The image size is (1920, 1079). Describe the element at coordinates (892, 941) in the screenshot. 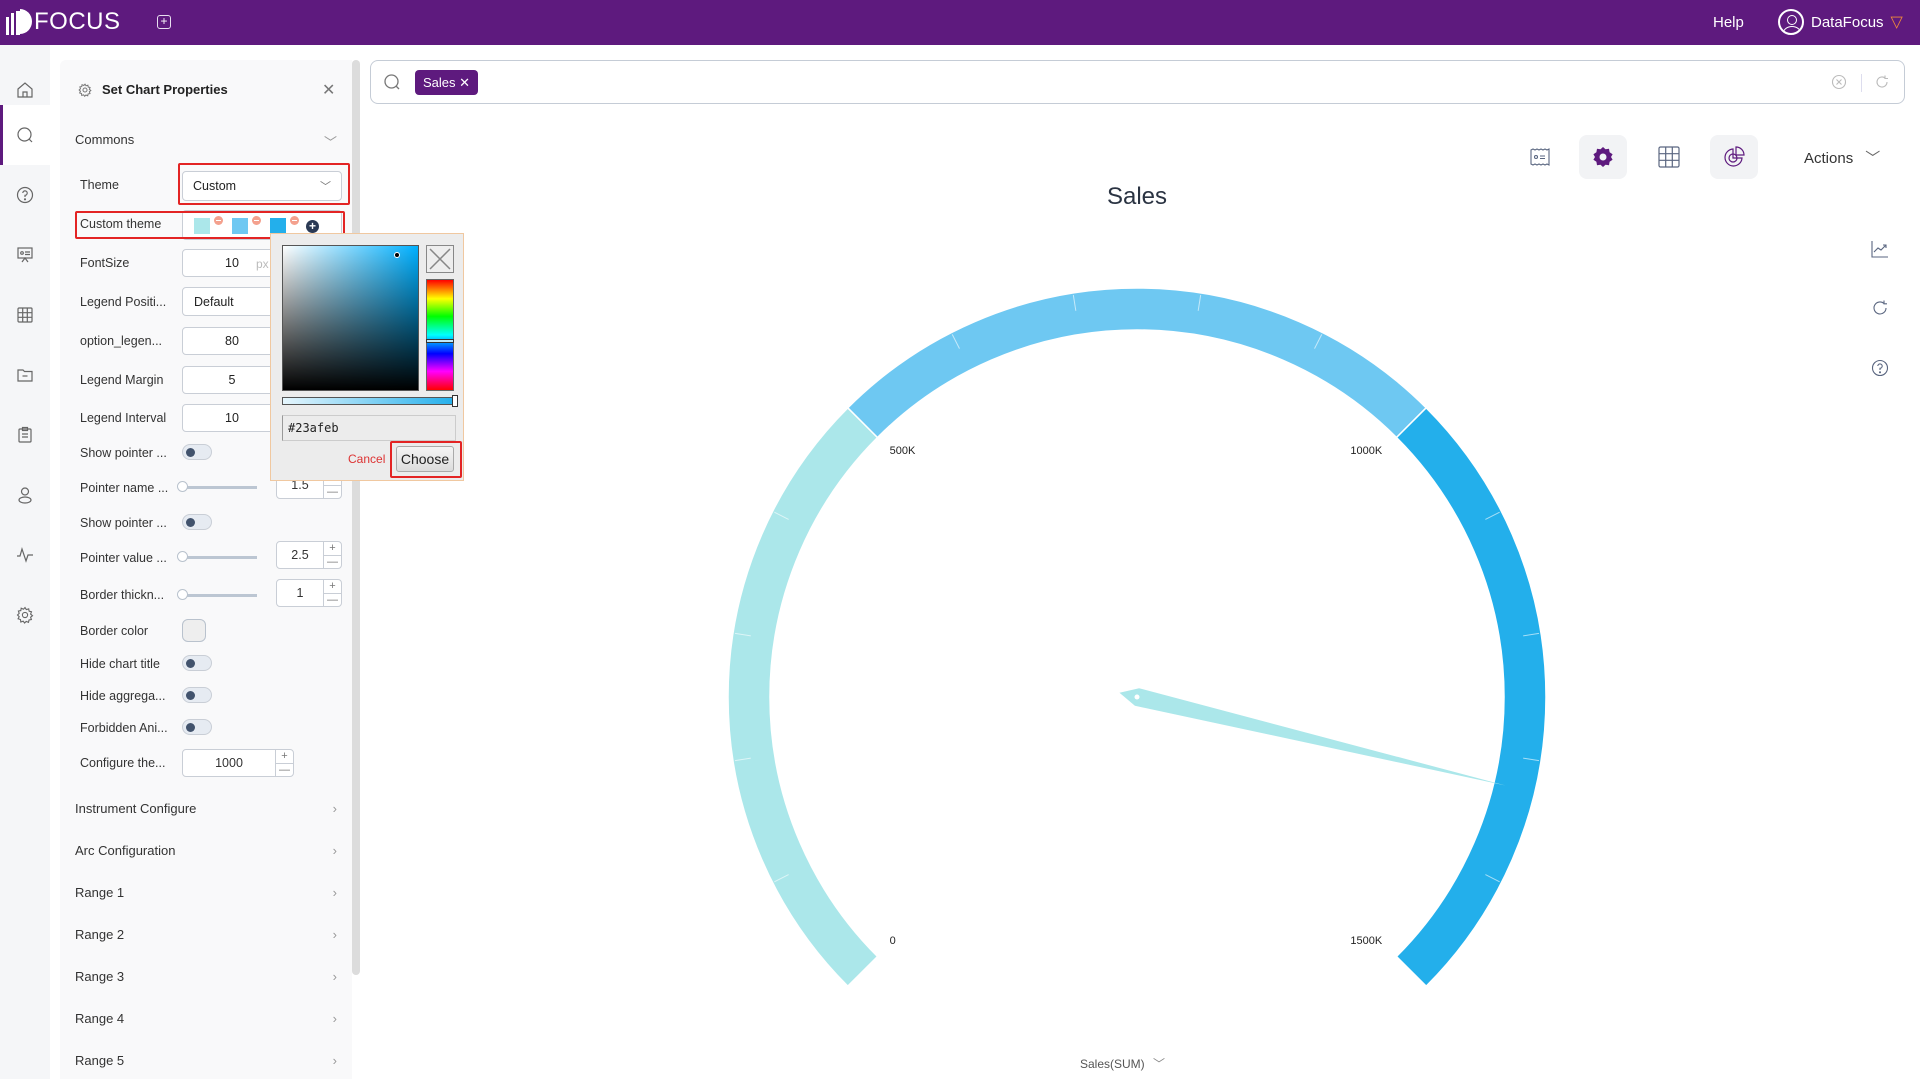

I see `gauge-tick-label: 0` at that location.